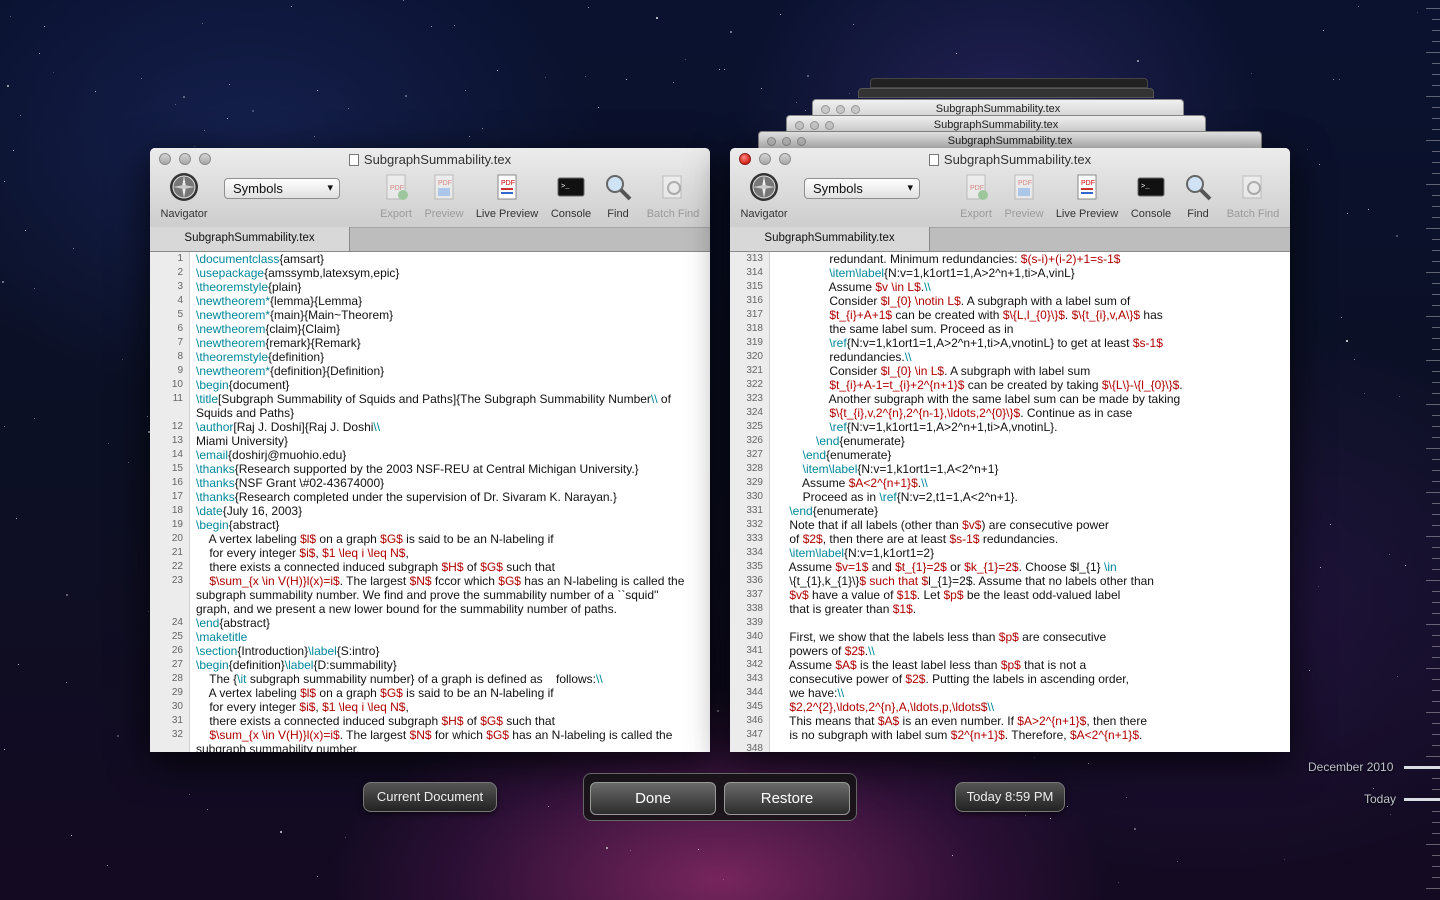 Image resolution: width=1440 pixels, height=900 pixels. I want to click on code-text: \begin{document}, so click(450, 385).